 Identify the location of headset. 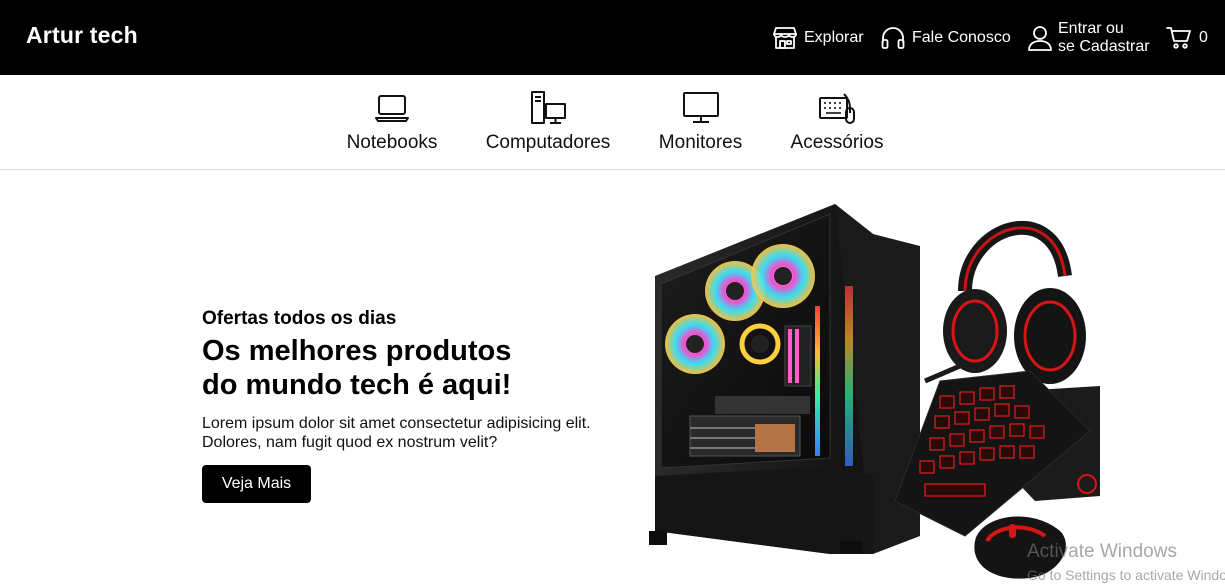
(1005, 302).